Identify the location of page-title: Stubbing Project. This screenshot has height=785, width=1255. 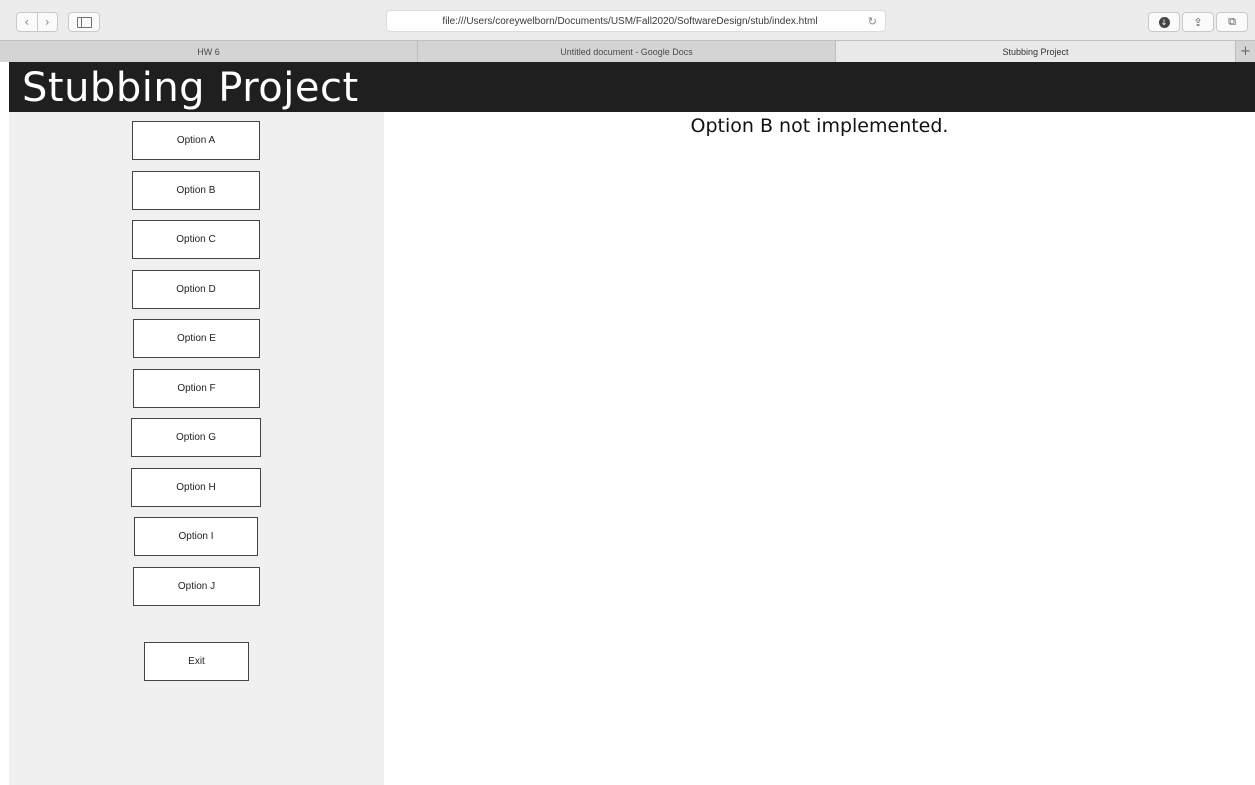
(190, 88).